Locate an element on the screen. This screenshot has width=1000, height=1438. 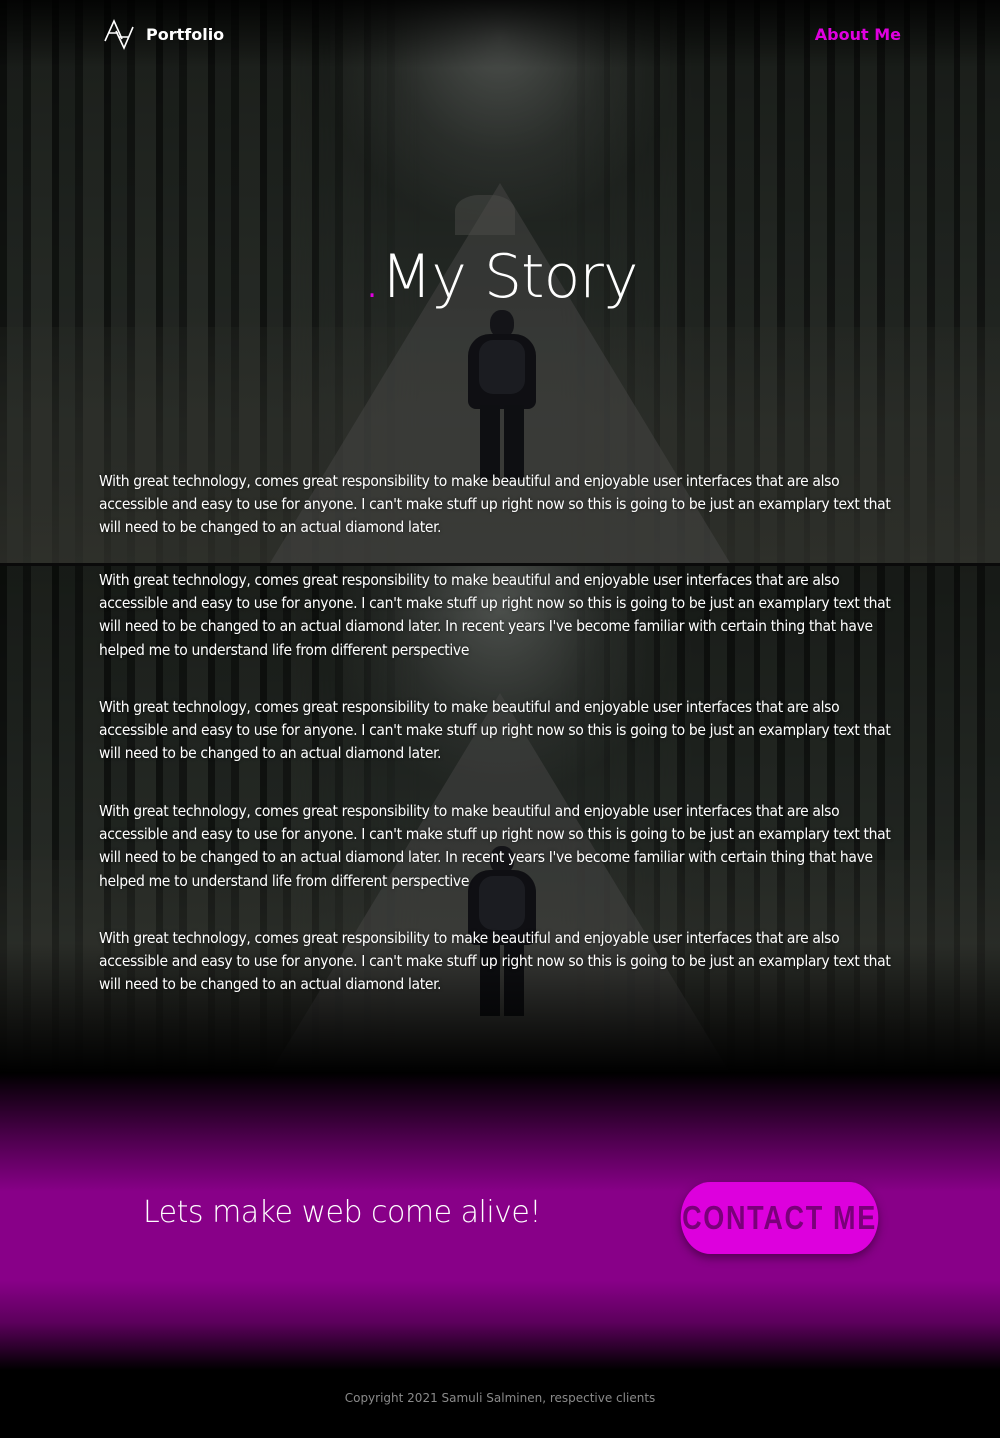
page-title: .My Story is located at coordinates (500, 277).